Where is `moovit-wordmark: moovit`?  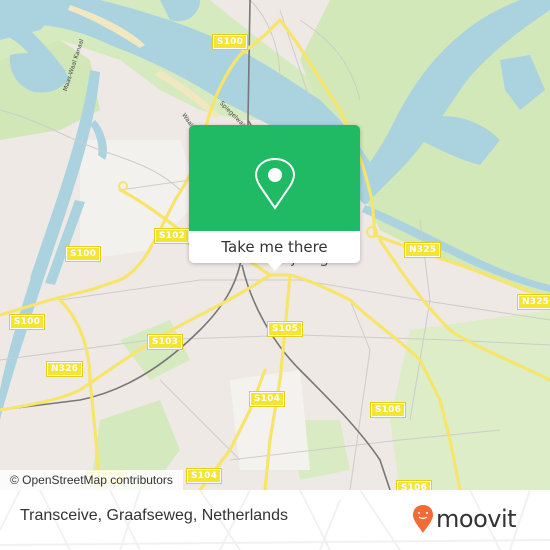
moovit-wordmark: moovit is located at coordinates (476, 519).